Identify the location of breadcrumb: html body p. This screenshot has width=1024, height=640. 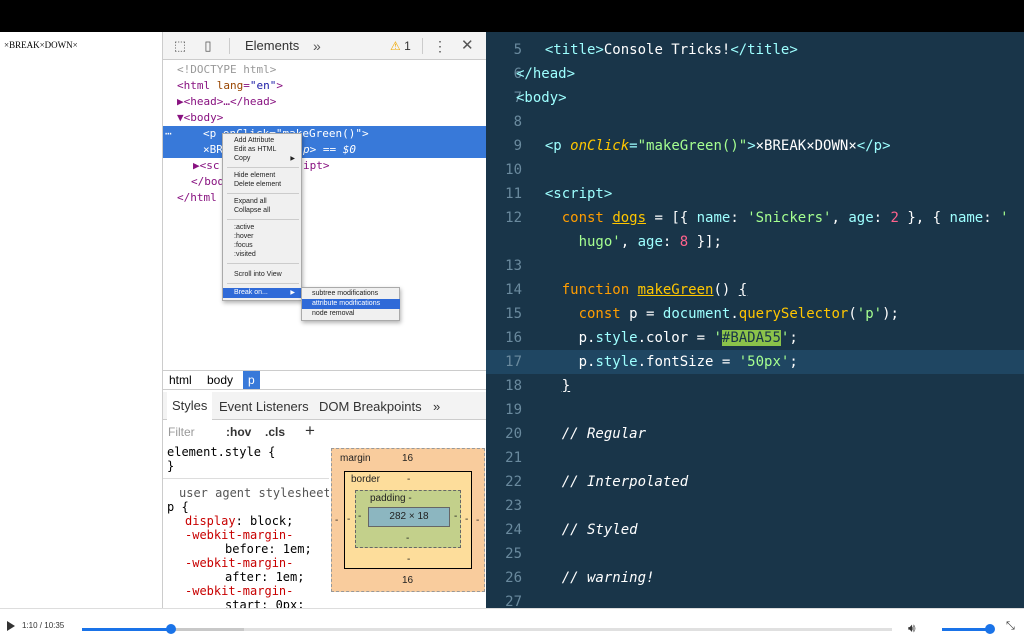
(324, 380).